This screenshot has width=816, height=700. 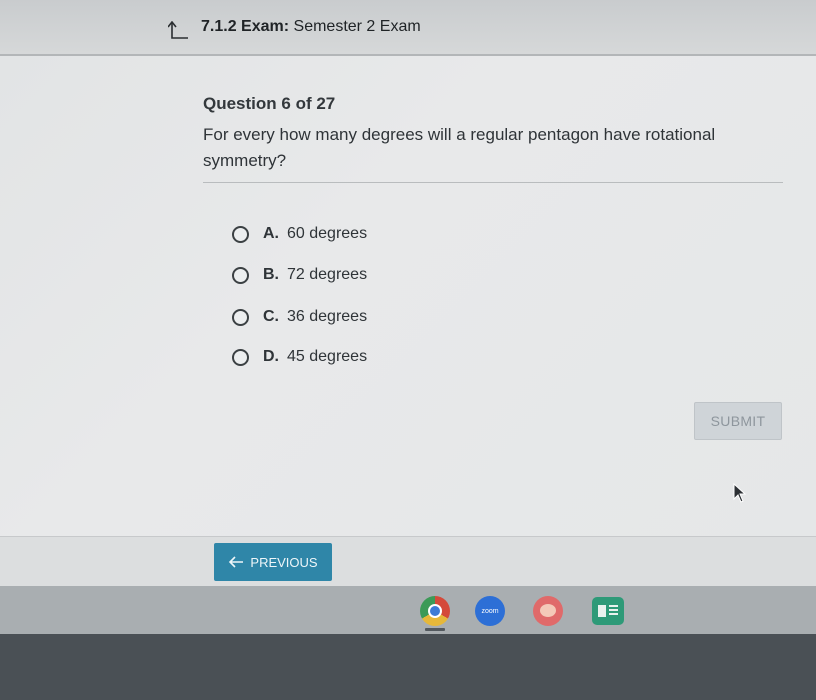 I want to click on submit-button: SUBMIT, so click(x=738, y=421).